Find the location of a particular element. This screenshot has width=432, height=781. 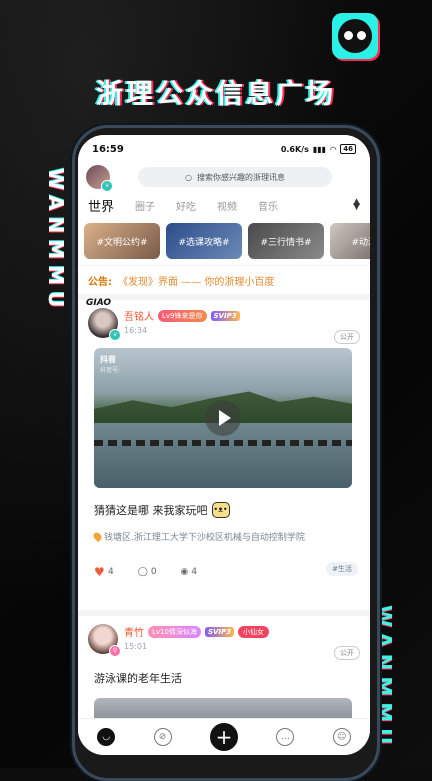

post-location: 钱塘区.浙江理工大学下沙校区机械与自动控制学院 is located at coordinates (225, 536).